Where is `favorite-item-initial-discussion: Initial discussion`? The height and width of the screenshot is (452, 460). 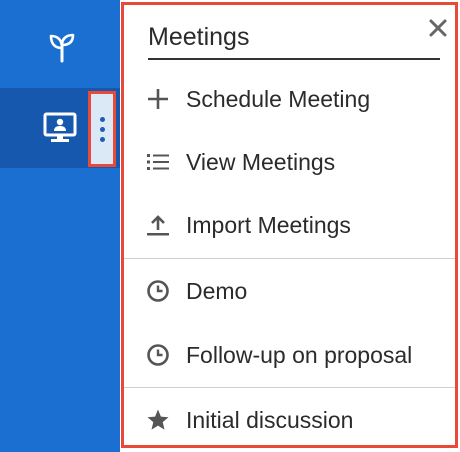
favorite-item-initial-discussion: Initial discussion is located at coordinates (289, 420).